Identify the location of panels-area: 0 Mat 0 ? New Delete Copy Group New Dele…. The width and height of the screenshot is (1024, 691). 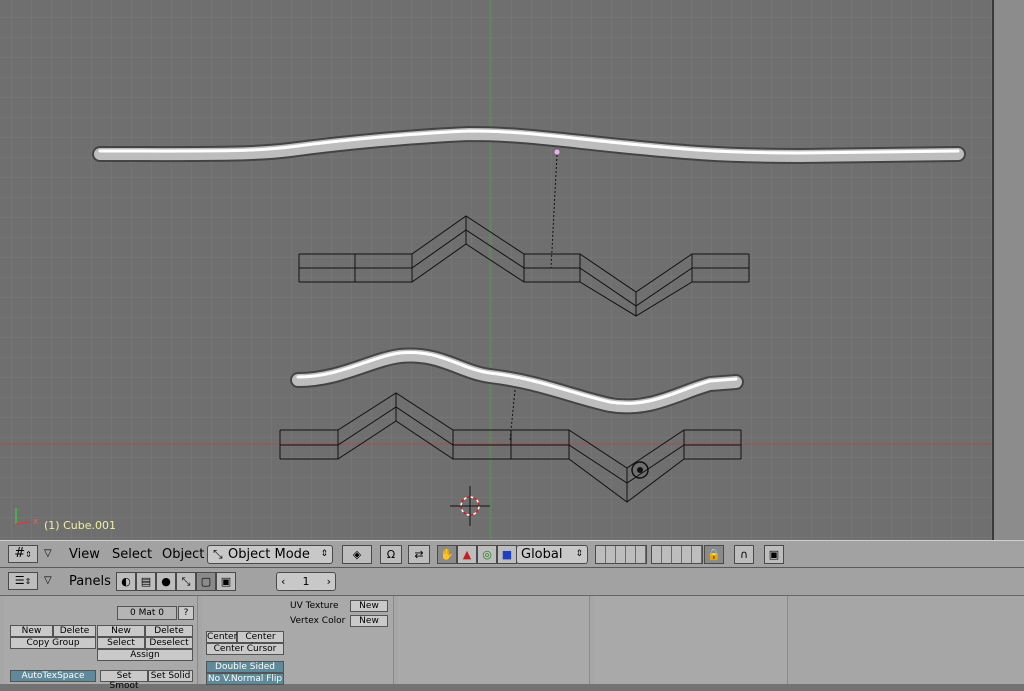
(512, 643).